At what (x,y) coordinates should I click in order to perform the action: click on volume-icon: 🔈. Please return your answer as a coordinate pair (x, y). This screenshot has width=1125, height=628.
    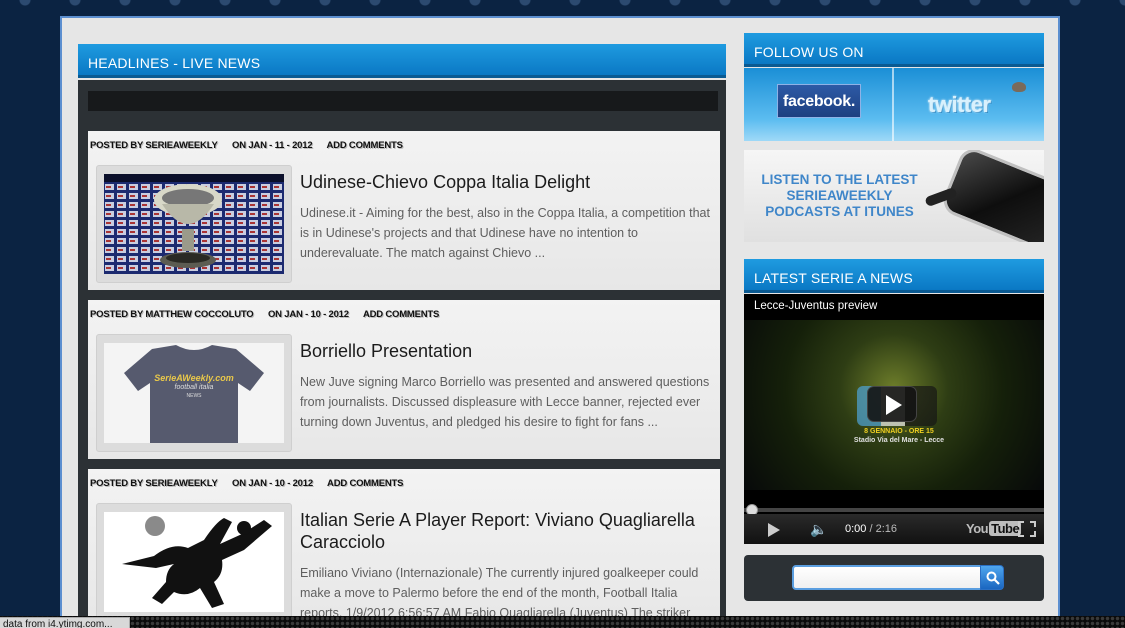
    Looking at the image, I should click on (818, 529).